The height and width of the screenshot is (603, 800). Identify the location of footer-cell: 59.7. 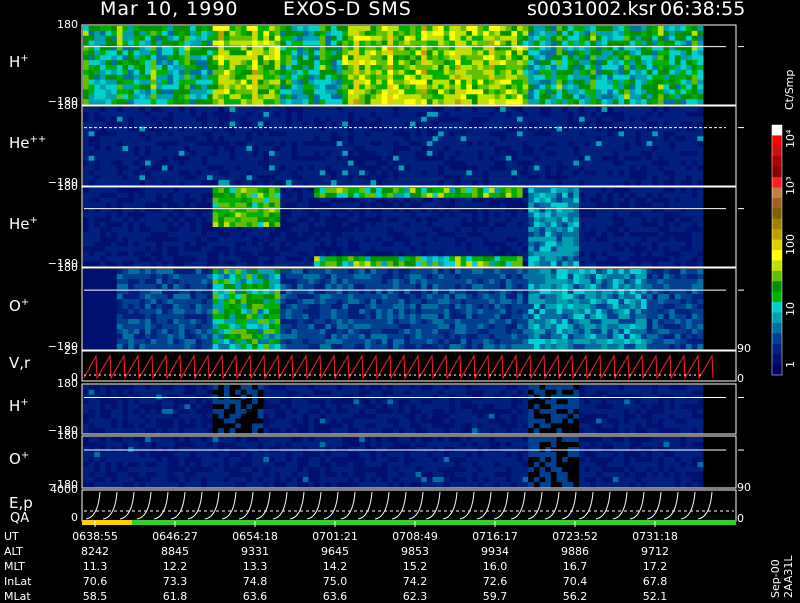
(495, 596).